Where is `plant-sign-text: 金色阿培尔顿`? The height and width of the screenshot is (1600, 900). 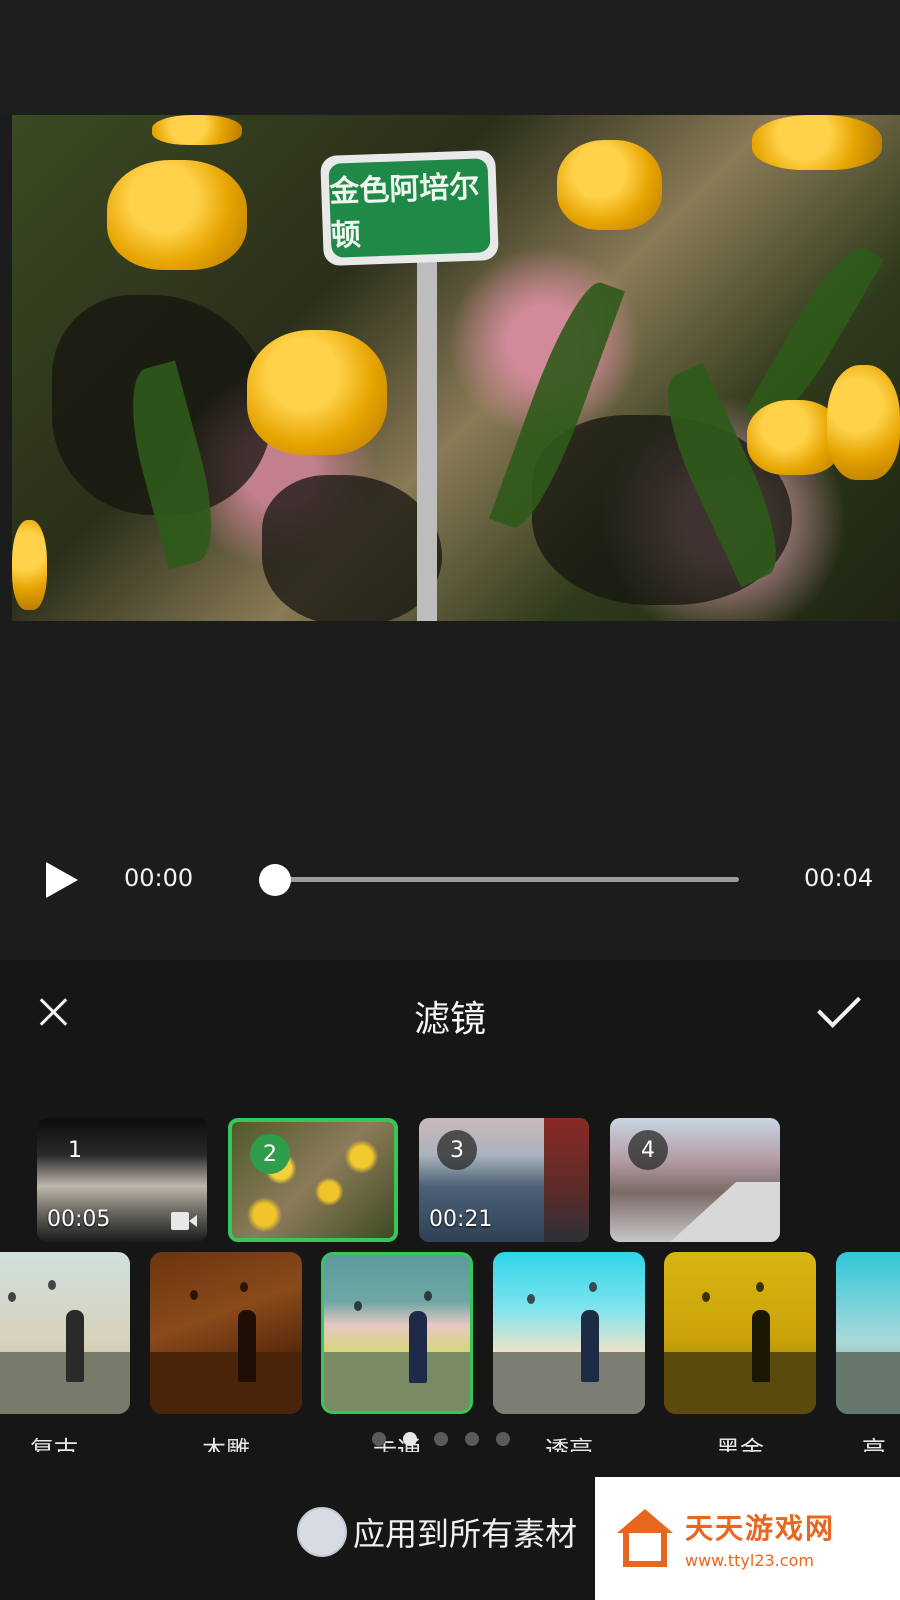 plant-sign-text: 金色阿培尔顿 is located at coordinates (409, 208).